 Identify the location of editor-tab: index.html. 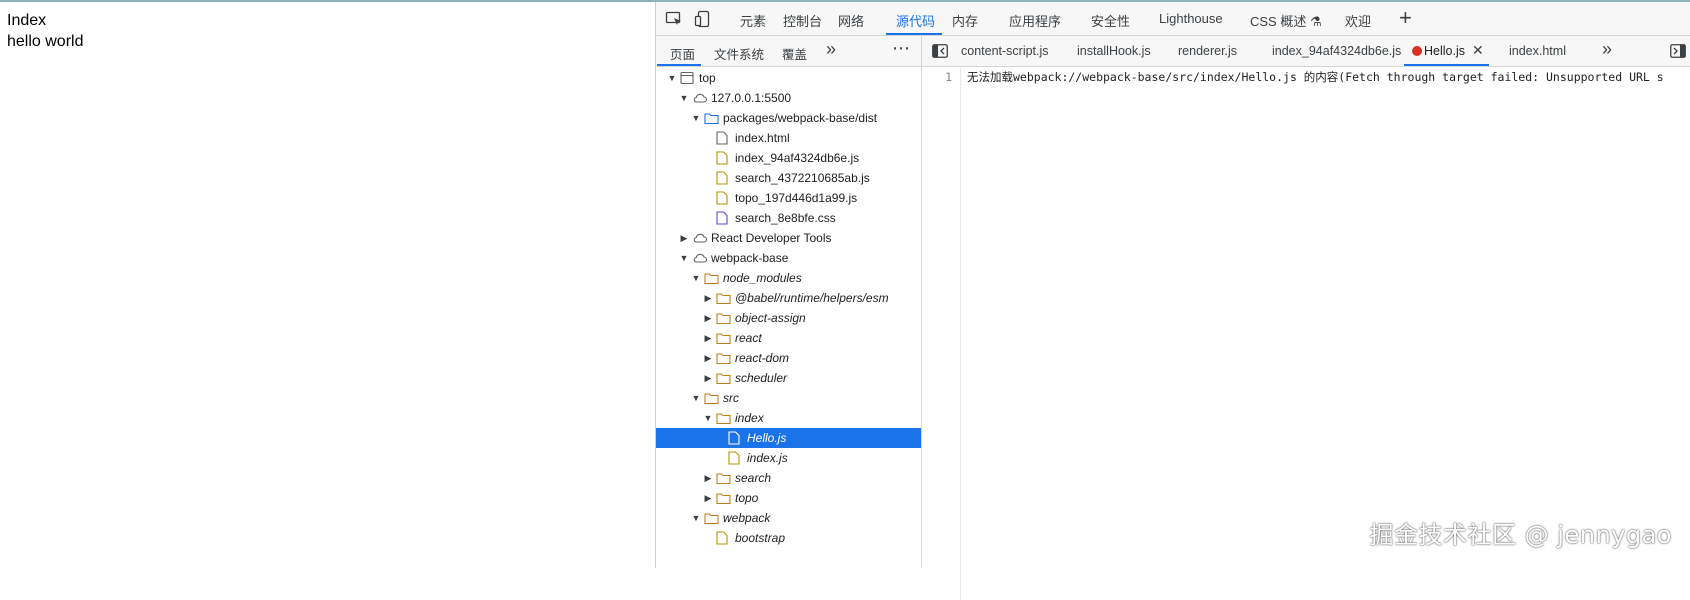
(1537, 51).